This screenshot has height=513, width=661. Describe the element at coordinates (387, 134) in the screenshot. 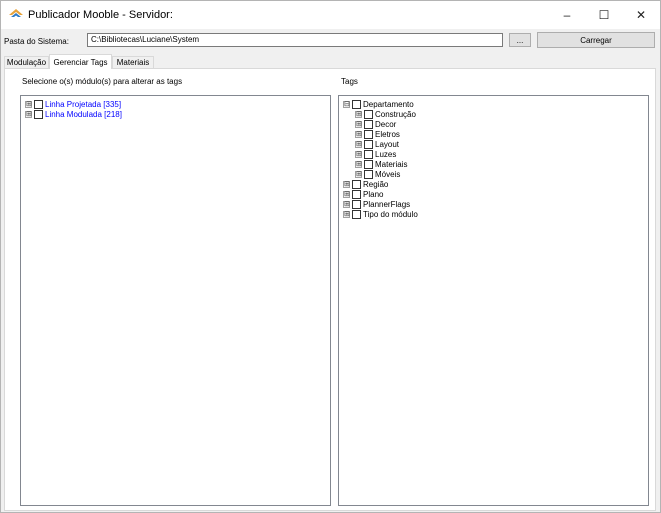

I see `tree-node-label: Eletros` at that location.